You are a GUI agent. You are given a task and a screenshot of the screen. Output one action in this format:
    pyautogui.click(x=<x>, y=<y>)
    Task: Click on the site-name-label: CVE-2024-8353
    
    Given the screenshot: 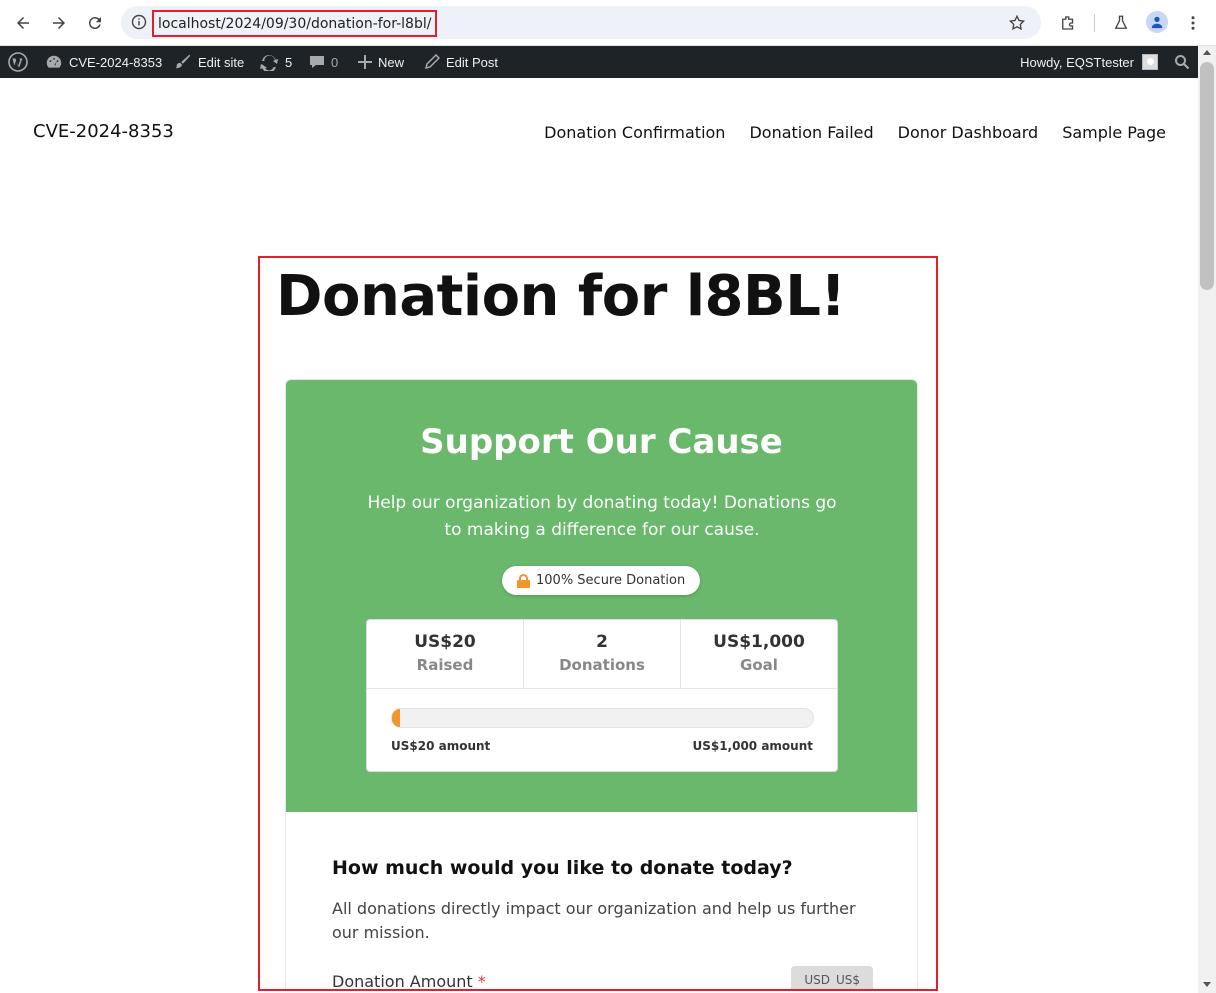 What is the action you would take?
    pyautogui.click(x=116, y=62)
    